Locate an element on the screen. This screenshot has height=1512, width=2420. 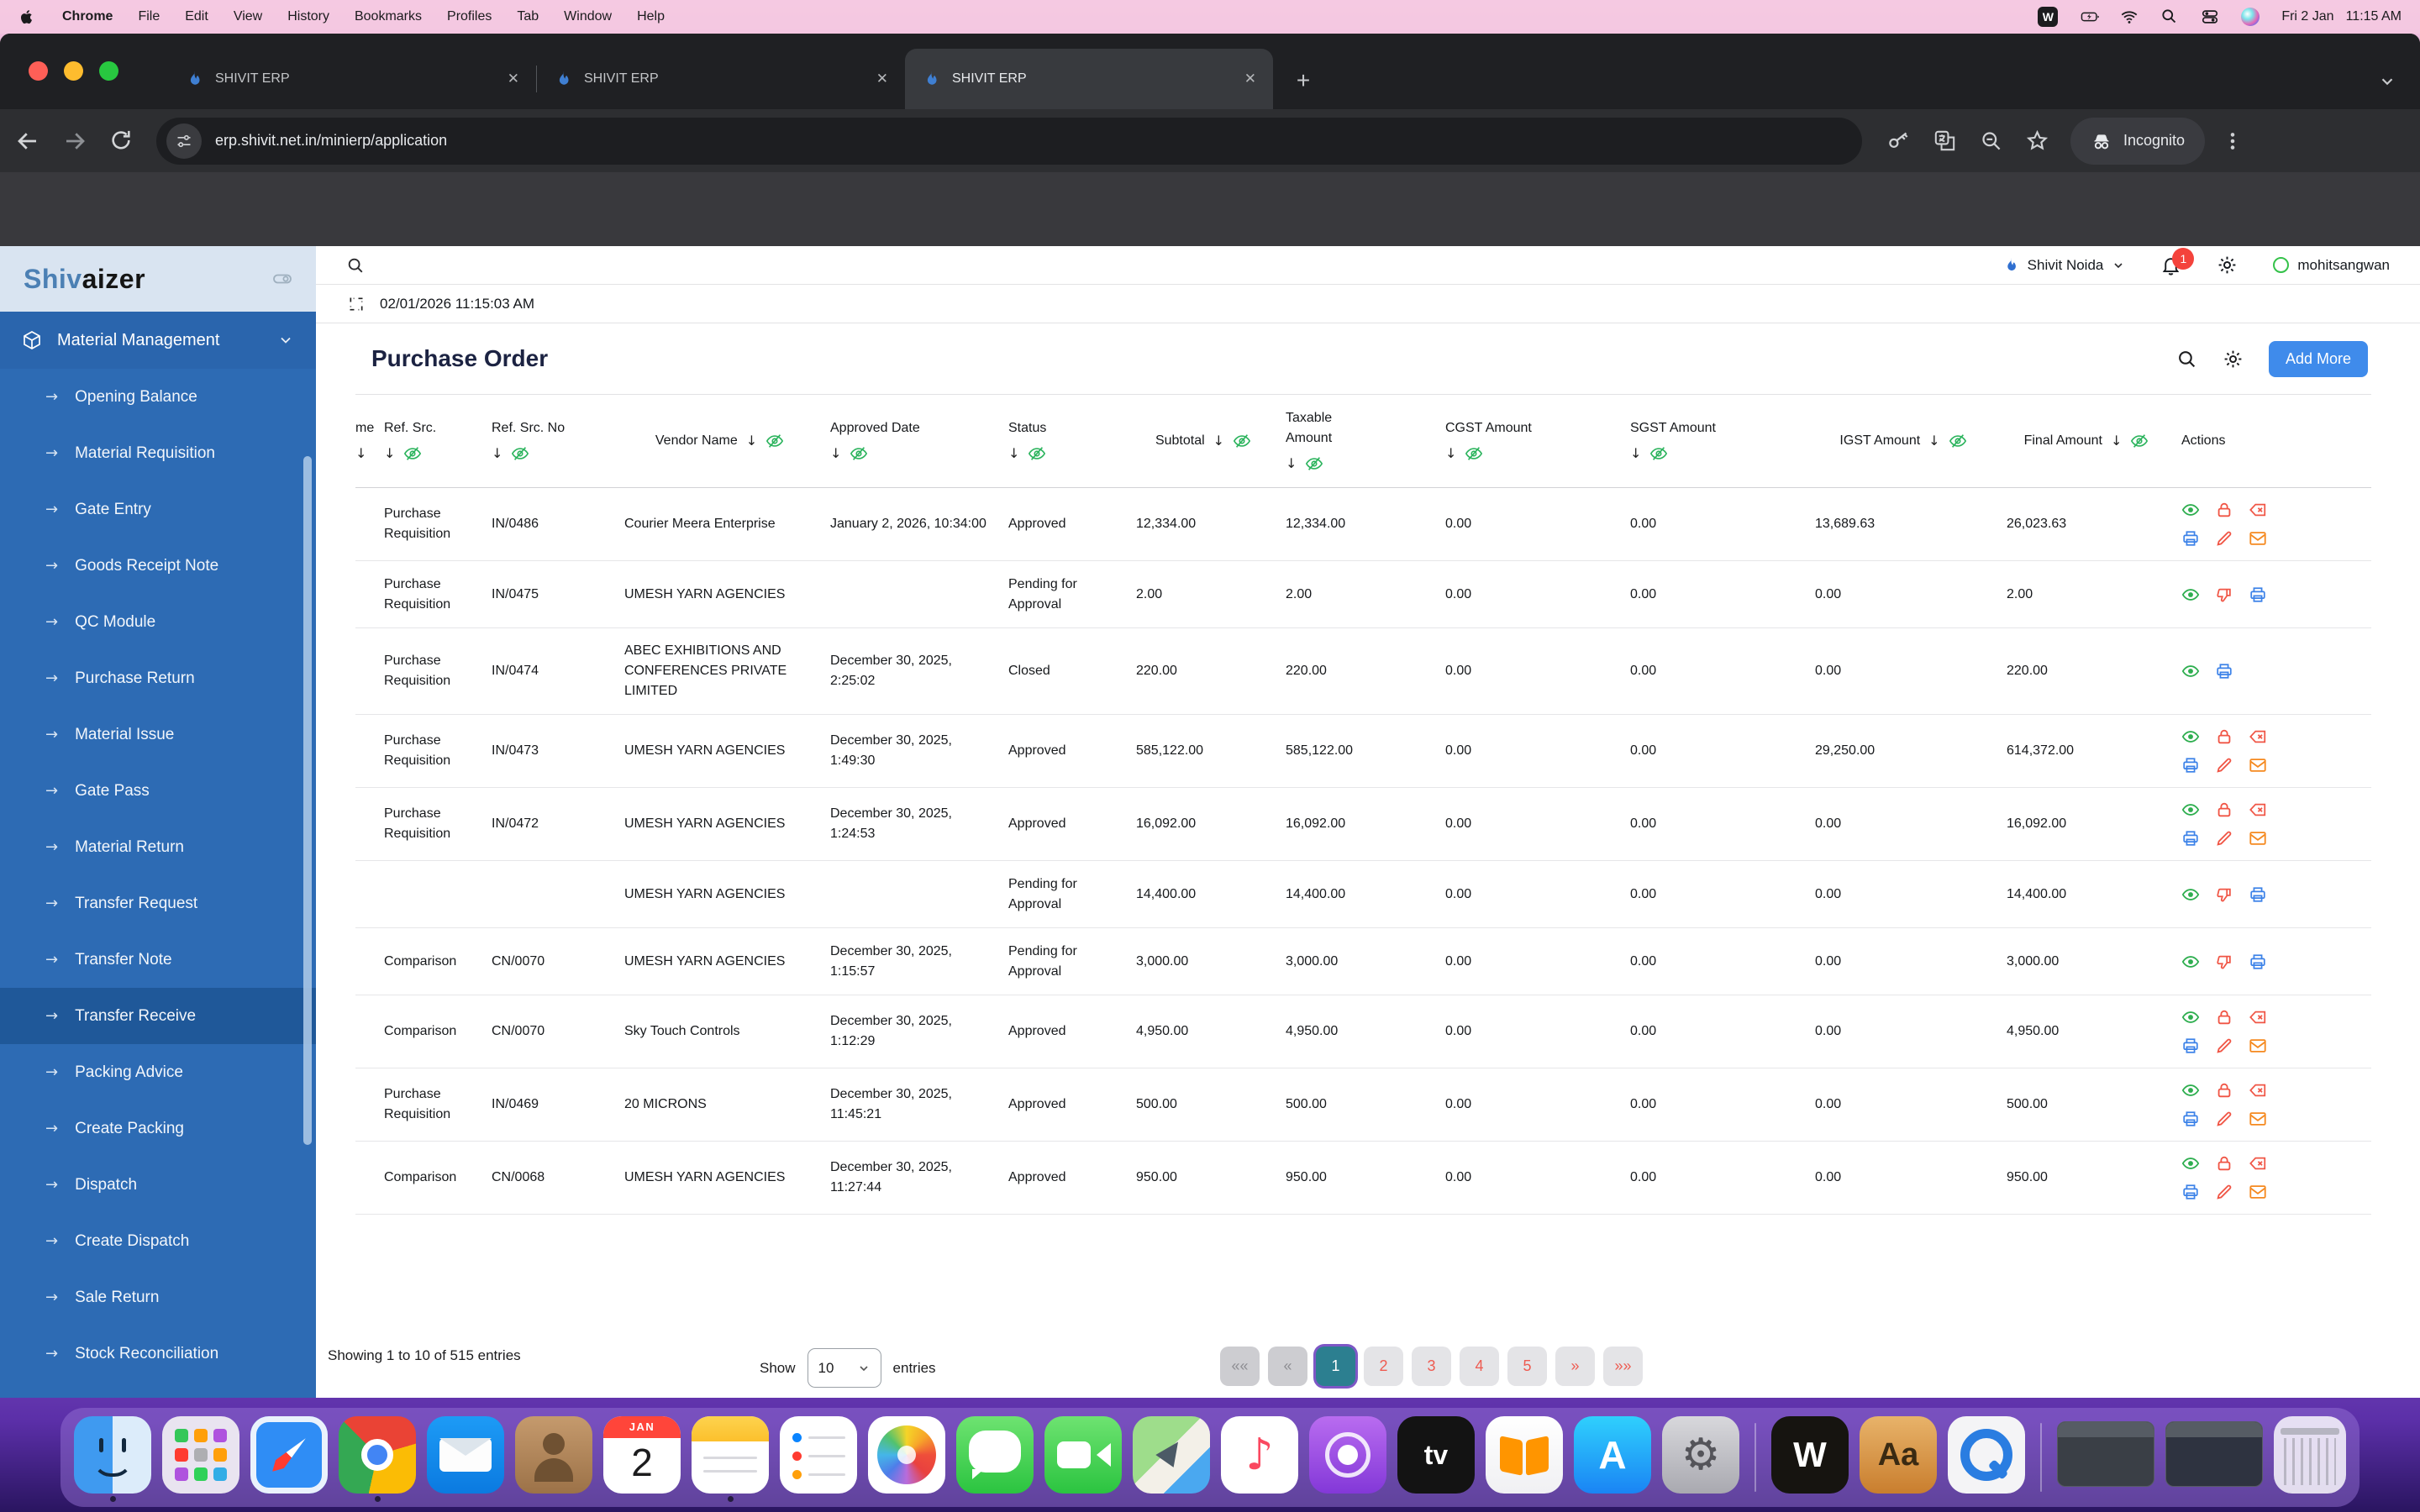
last-page-button: »» is located at coordinates (1623, 1366).